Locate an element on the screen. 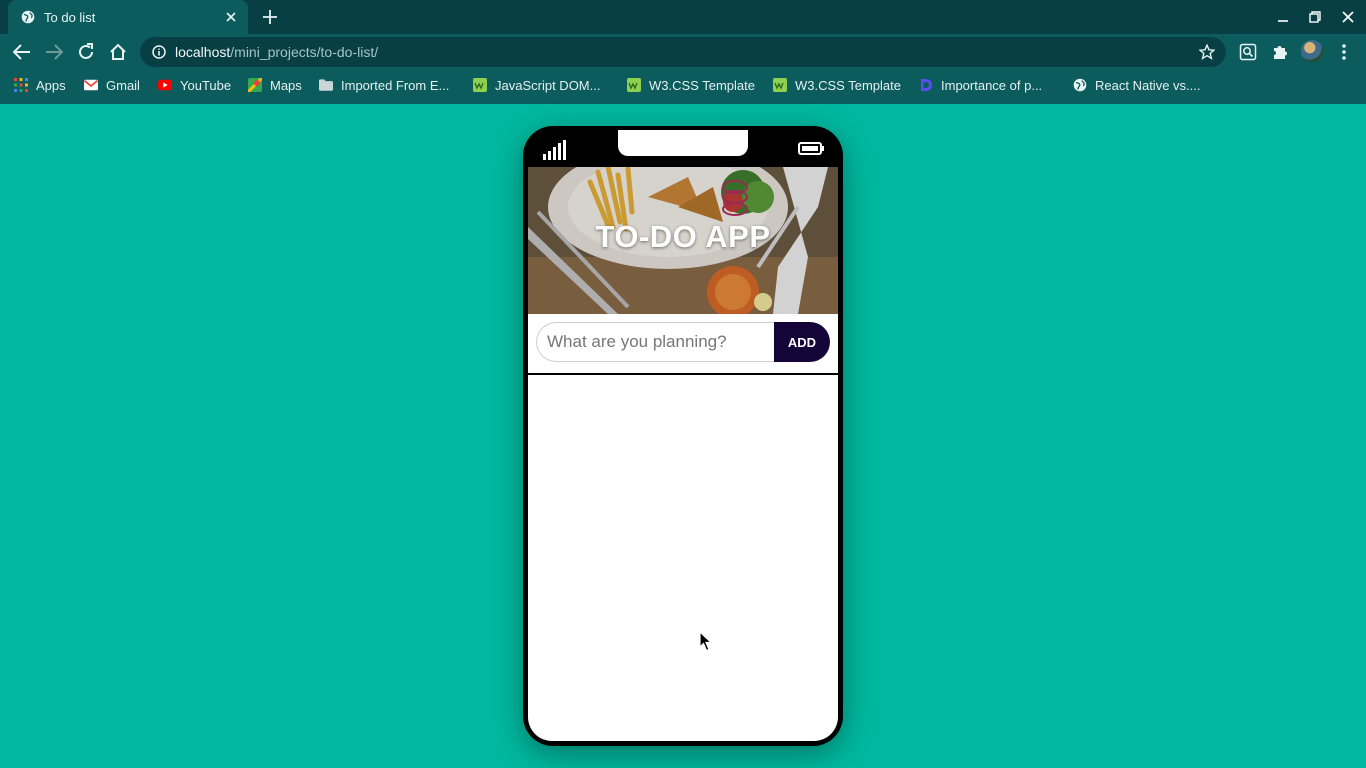 The image size is (1366, 768). bookmark-star-icon is located at coordinates (1207, 52).